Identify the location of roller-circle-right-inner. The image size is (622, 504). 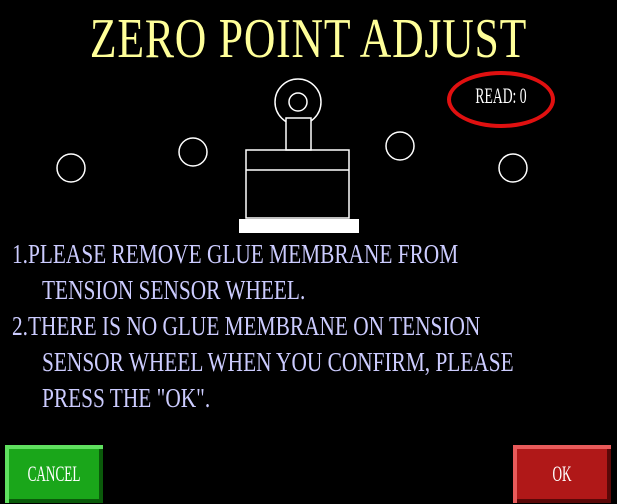
(400, 146).